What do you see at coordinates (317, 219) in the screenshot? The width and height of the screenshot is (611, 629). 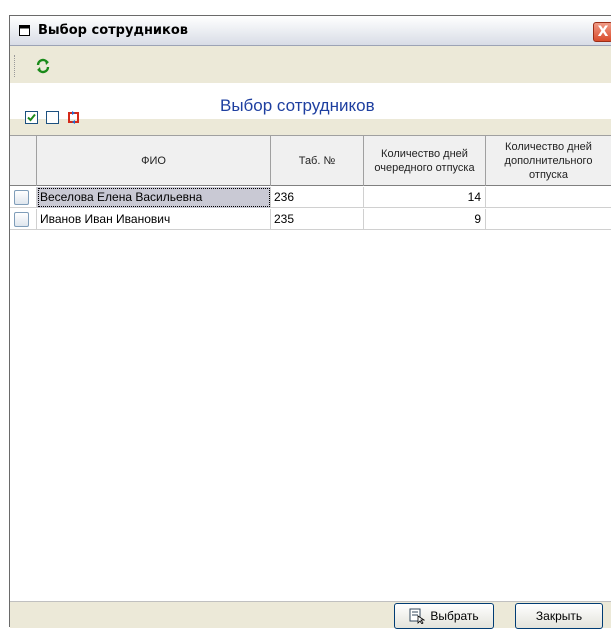 I see `cell-tab-no: 235` at bounding box center [317, 219].